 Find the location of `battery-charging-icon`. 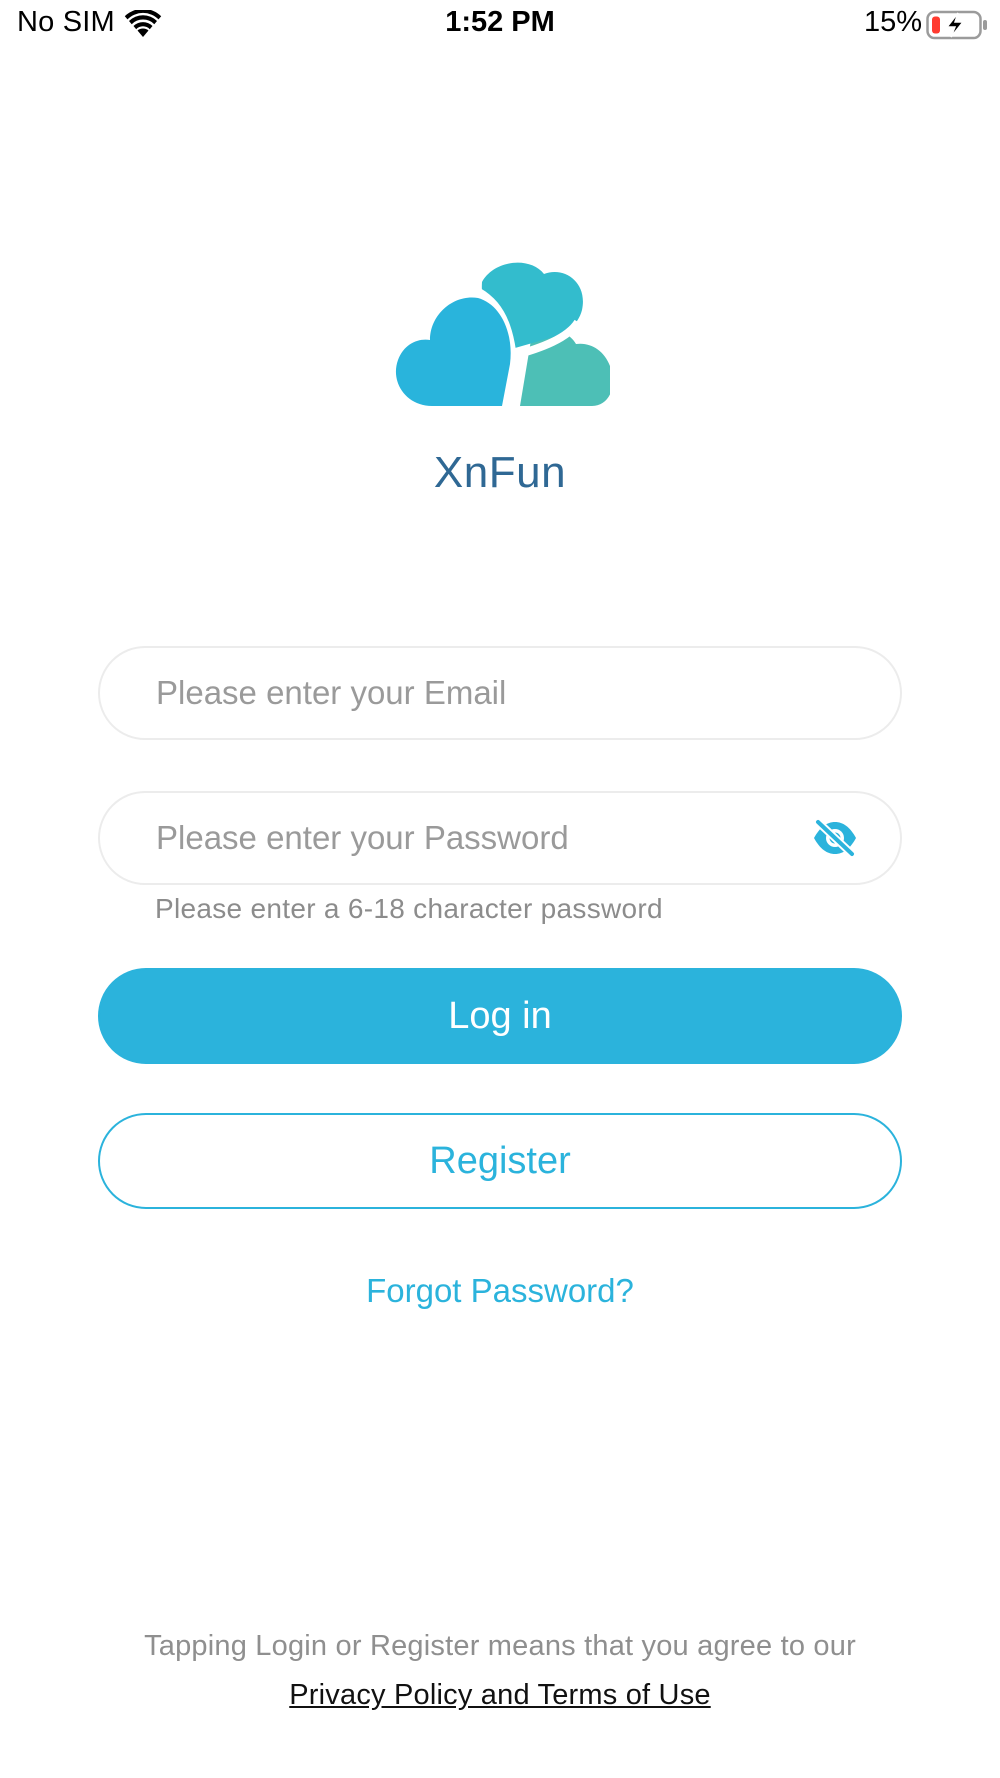

battery-charging-icon is located at coordinates (956, 25).